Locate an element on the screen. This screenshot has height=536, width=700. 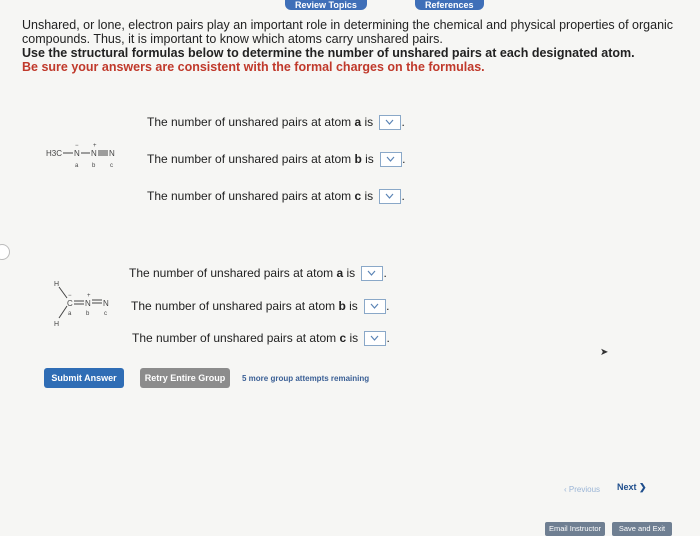
save-and-exit-button: Save and Exit is located at coordinates (642, 529).